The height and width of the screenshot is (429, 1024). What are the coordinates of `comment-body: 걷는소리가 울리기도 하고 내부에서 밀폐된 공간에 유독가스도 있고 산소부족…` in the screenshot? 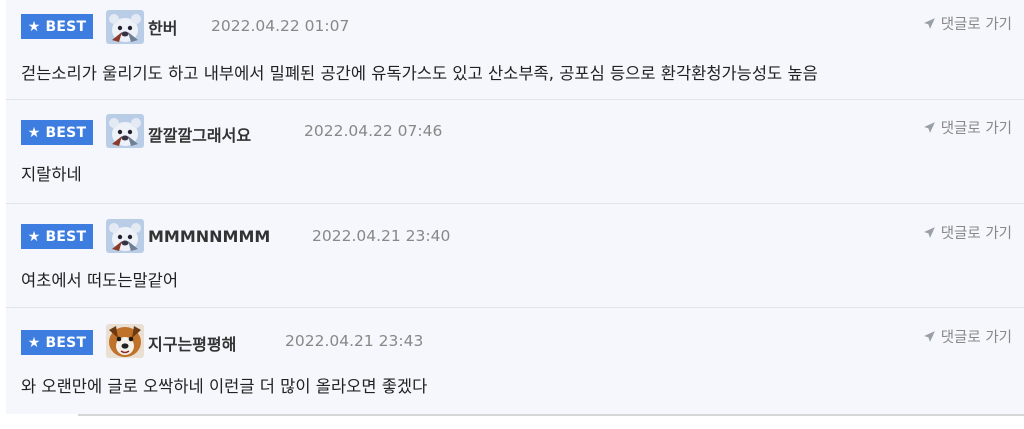 It's located at (419, 73).